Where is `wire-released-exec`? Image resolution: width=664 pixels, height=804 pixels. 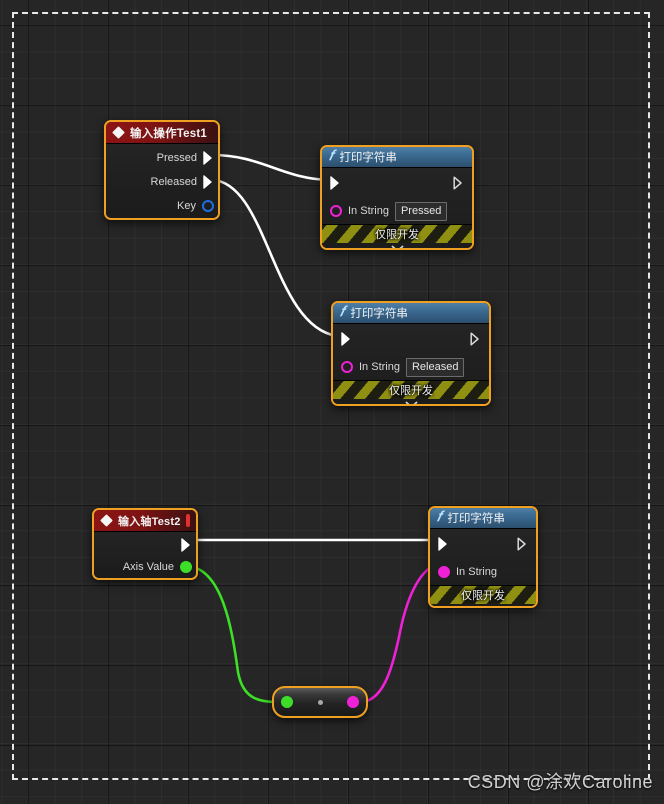 wire-released-exec is located at coordinates (274, 258).